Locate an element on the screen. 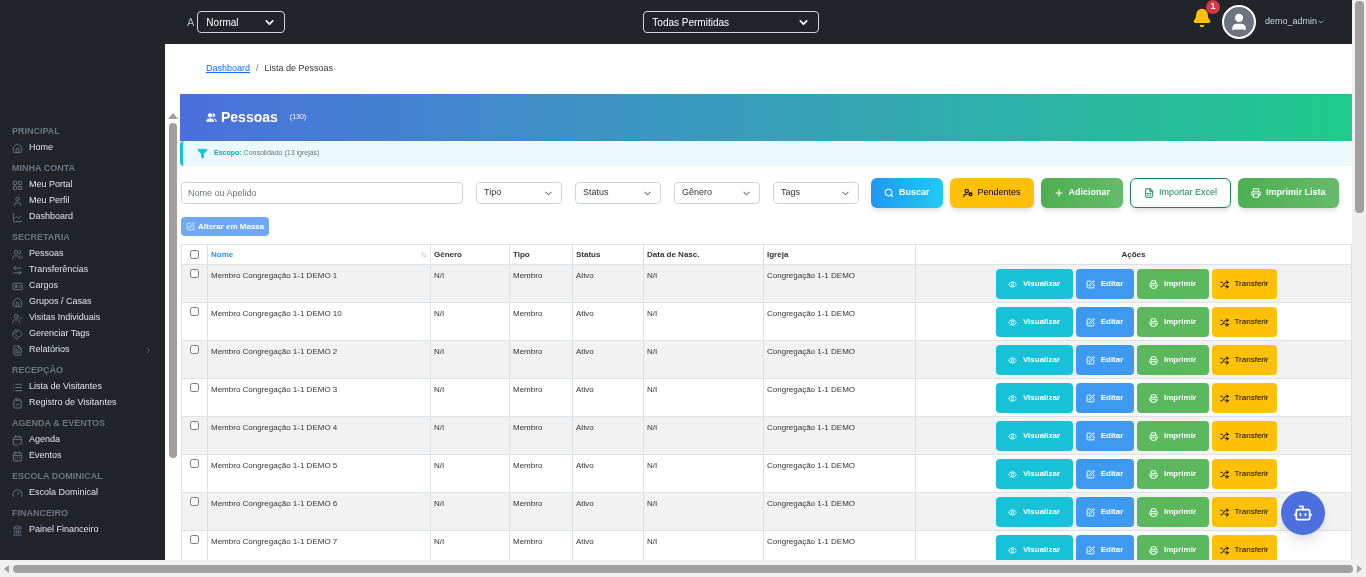 This screenshot has height=577, width=1366. column-header: Gênero is located at coordinates (448, 254).